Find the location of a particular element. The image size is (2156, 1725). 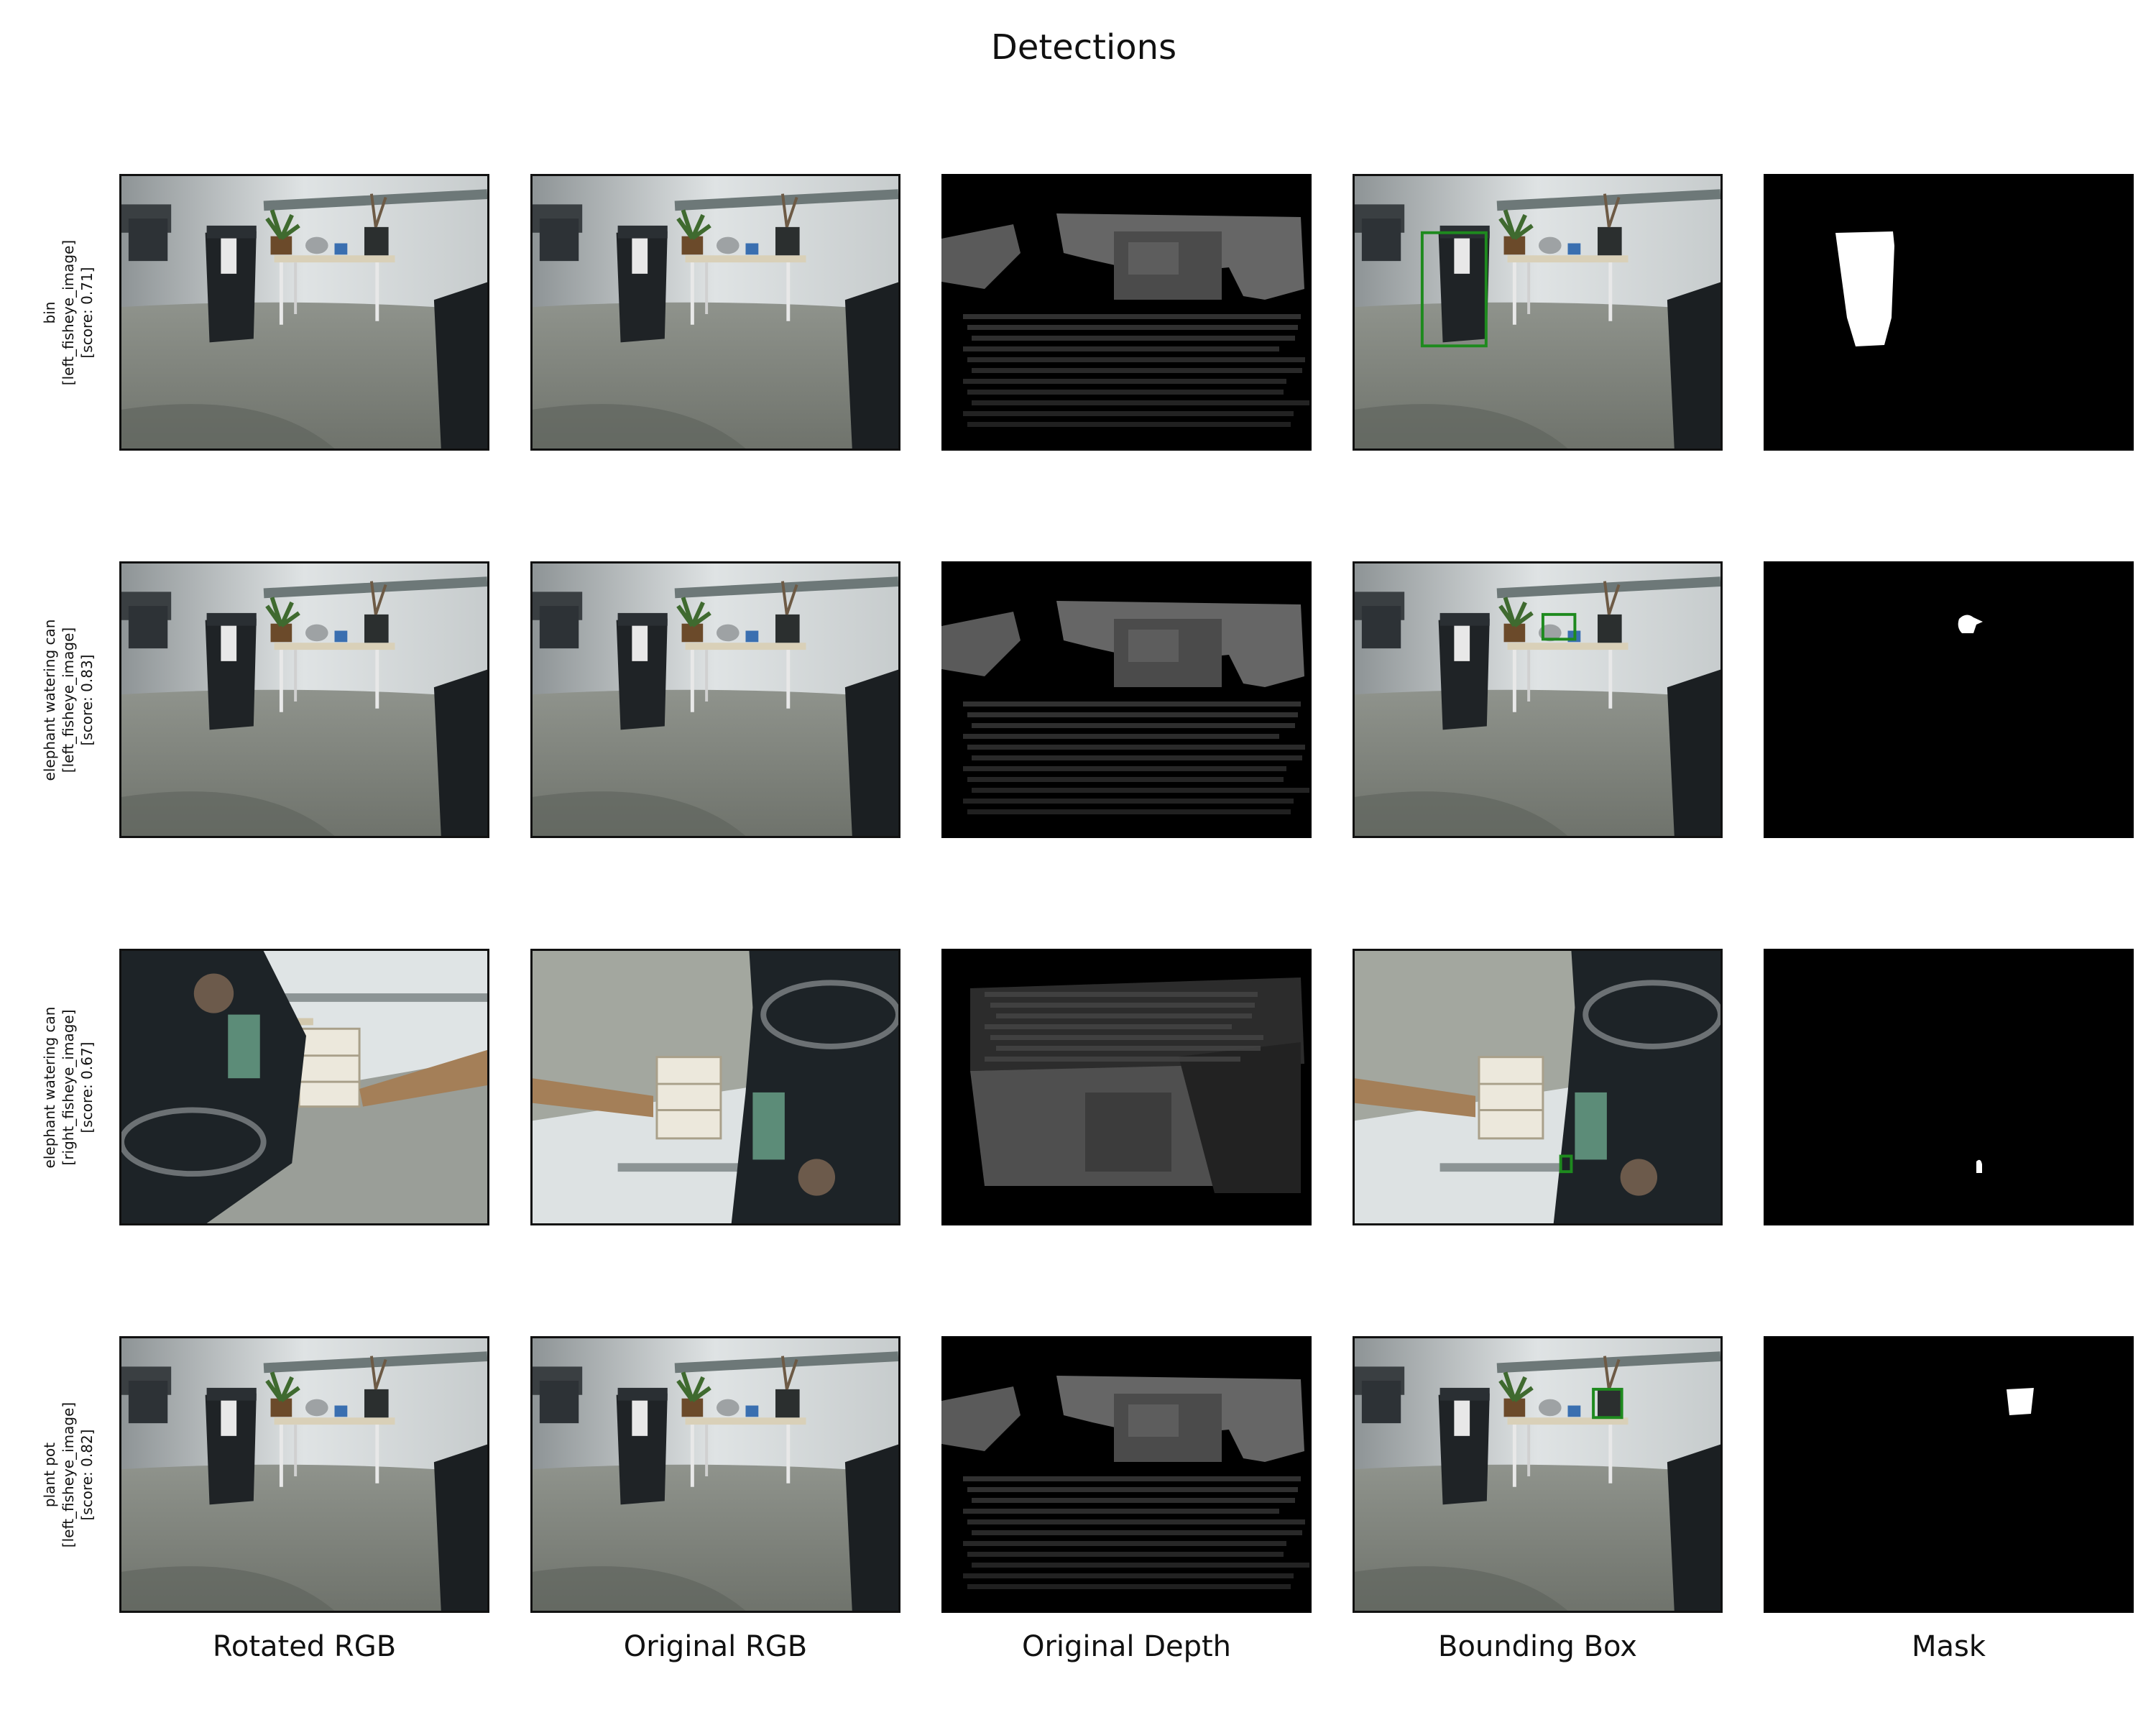

column-label: Bounding Box is located at coordinates (1538, 1646).